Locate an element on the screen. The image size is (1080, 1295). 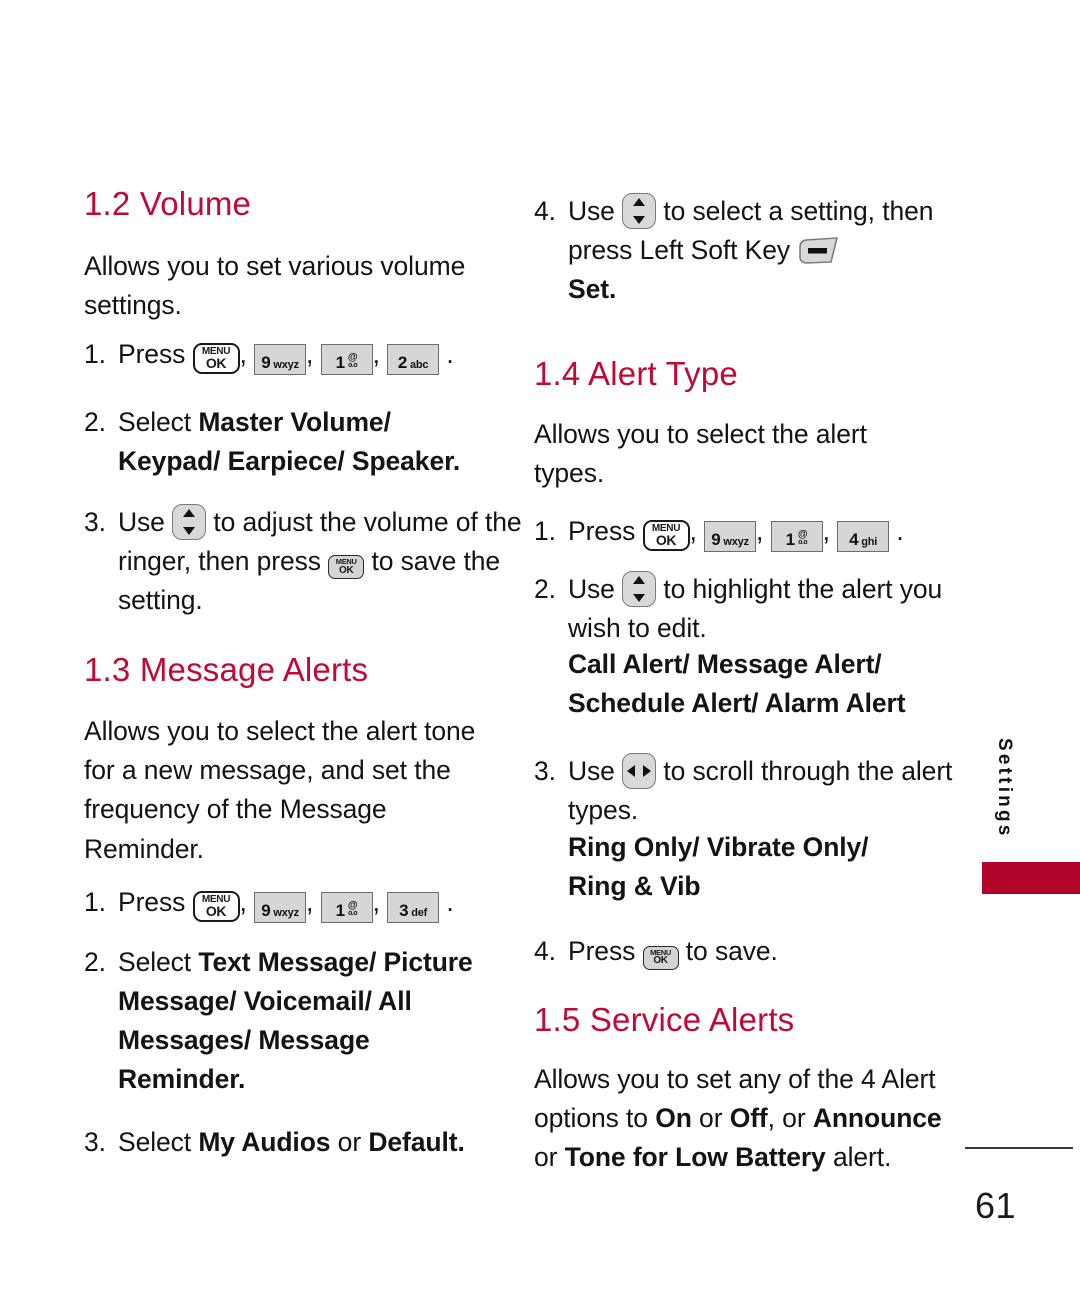
heading-1-4-alert-type: 1.4 Alert Type is located at coordinates (636, 373).